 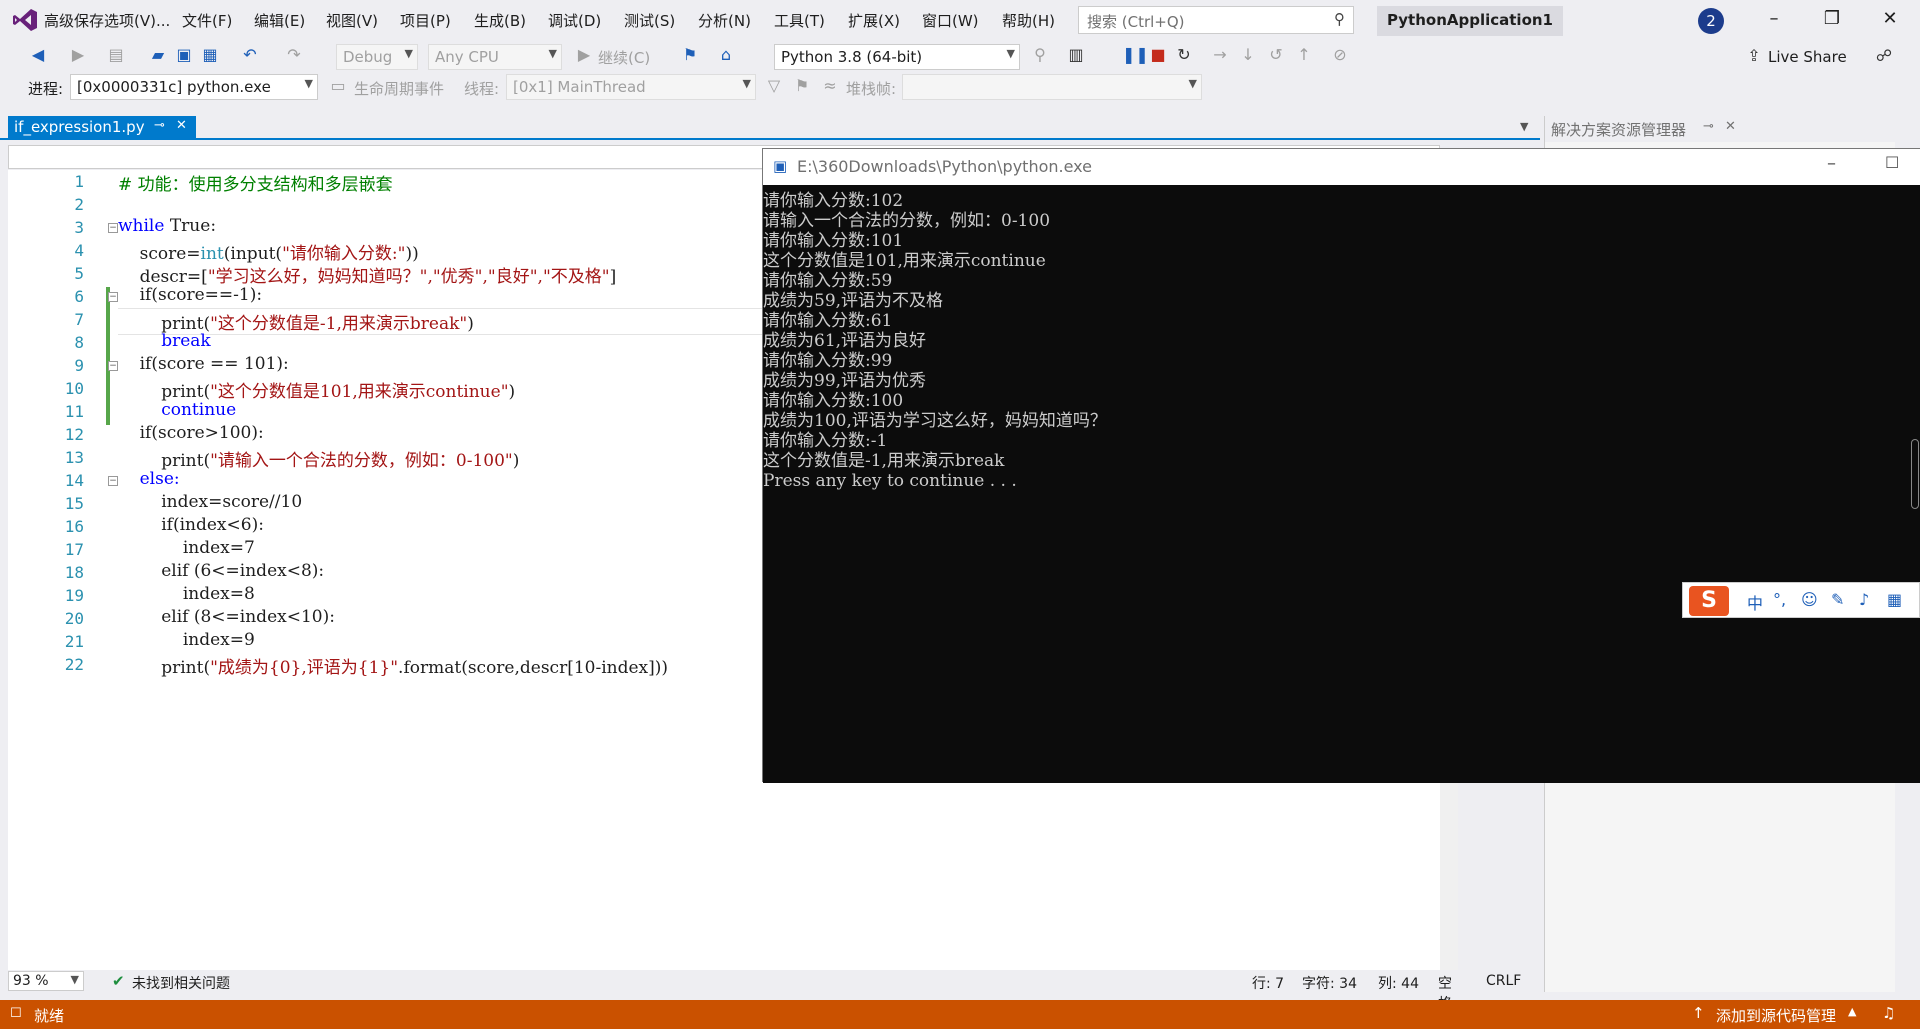 What do you see at coordinates (74, 388) in the screenshot?
I see `line-number: 10` at bounding box center [74, 388].